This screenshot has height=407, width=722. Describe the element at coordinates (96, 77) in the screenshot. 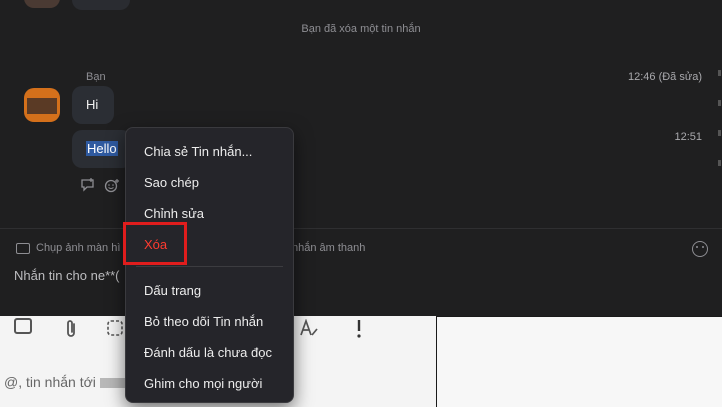

I see `sender-name: Bạn` at that location.